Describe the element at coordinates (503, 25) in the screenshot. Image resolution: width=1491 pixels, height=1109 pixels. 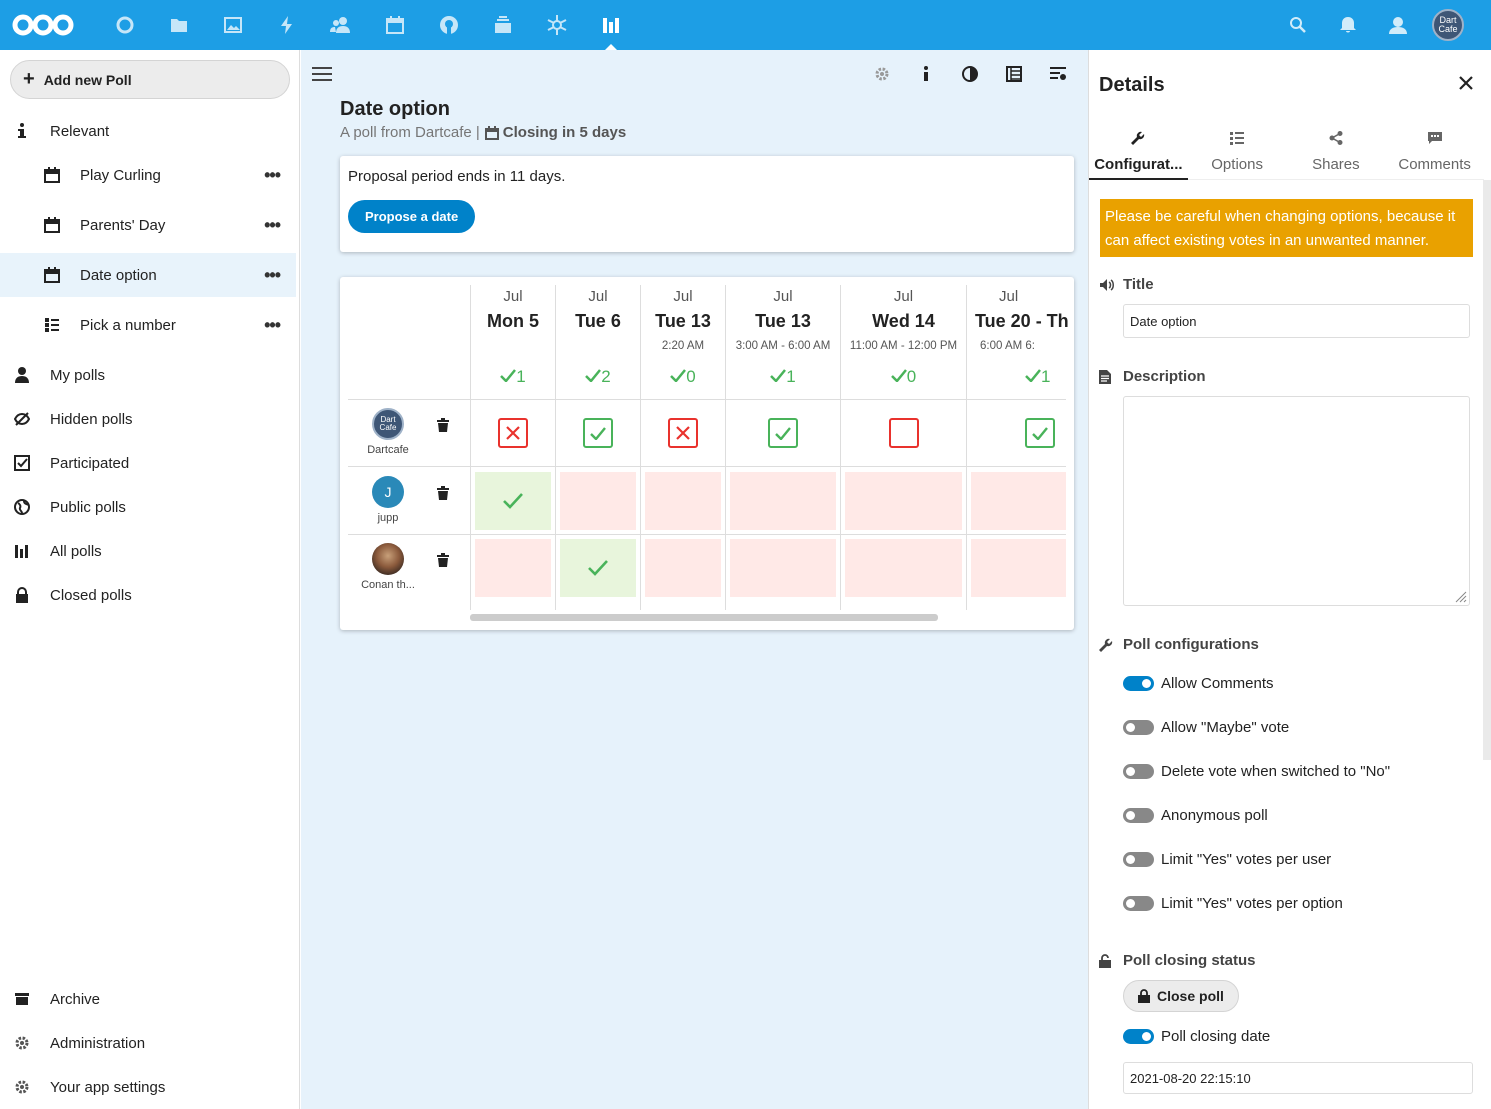
I see `deck-icon` at that location.